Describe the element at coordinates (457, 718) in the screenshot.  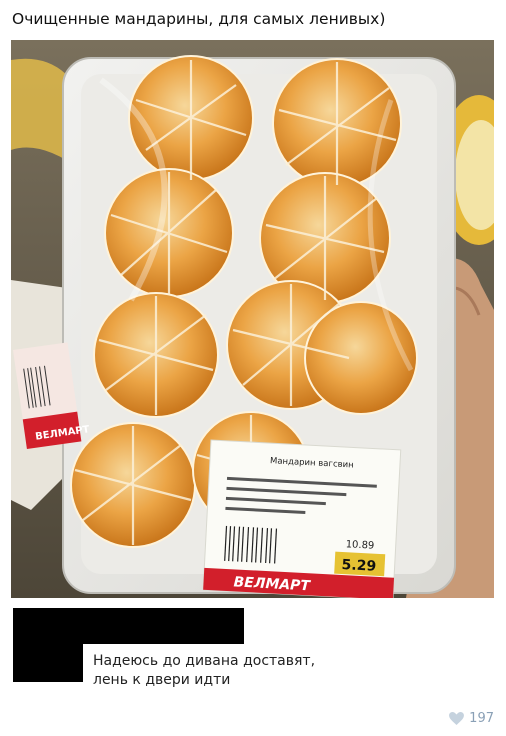
I see `heart-icon` at that location.